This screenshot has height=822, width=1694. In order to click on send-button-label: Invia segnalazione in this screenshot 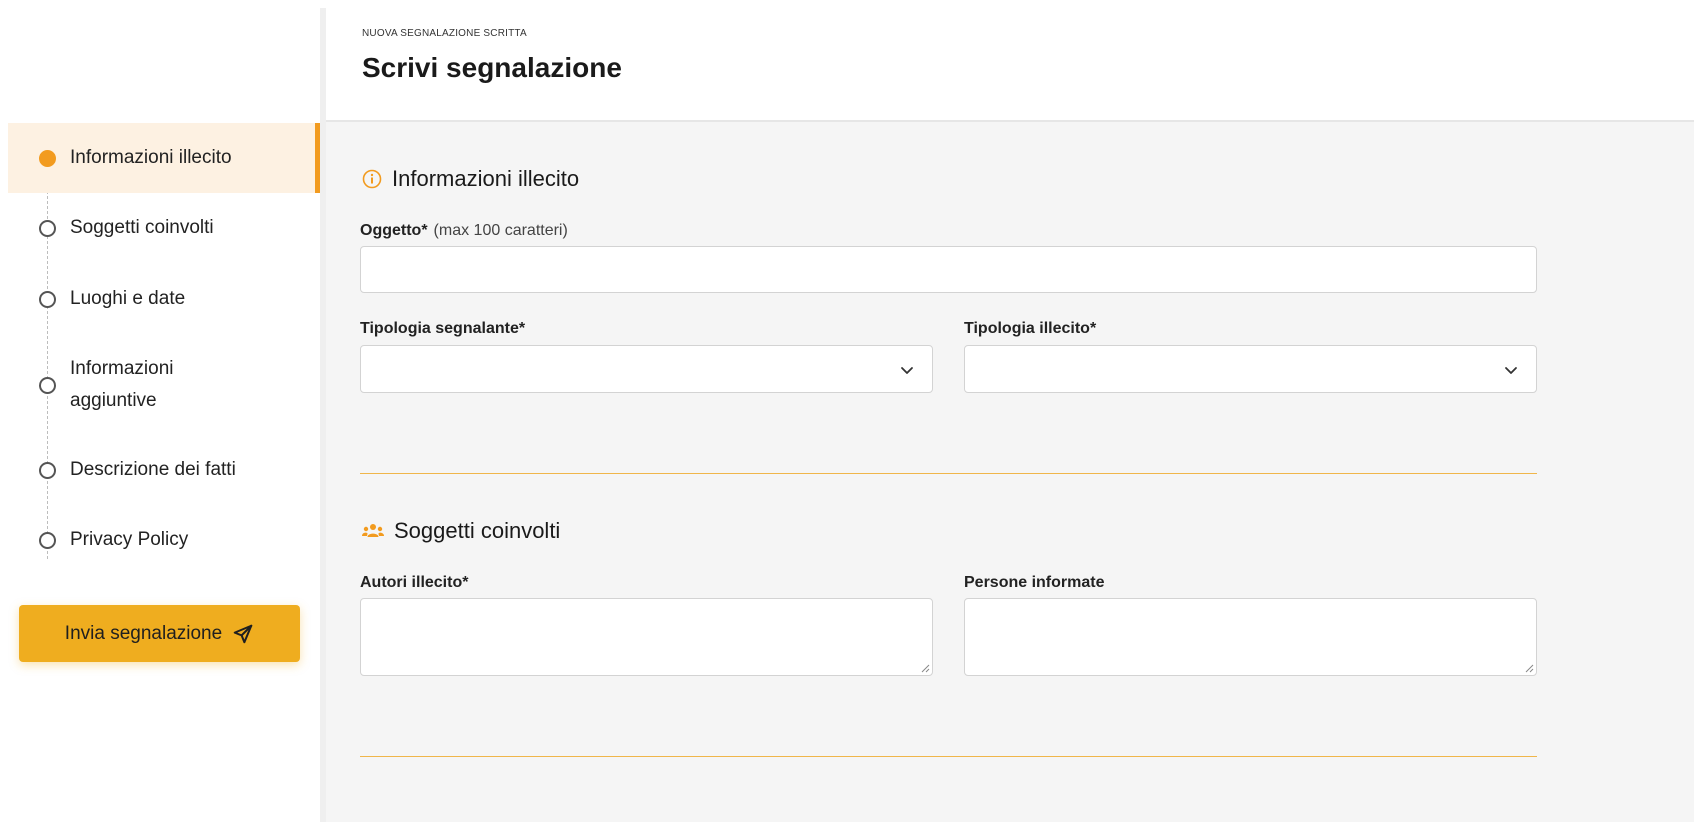, I will do `click(143, 633)`.